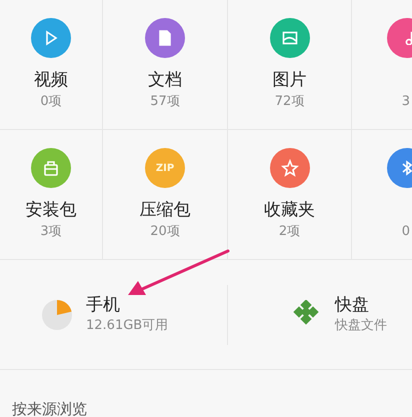 The width and height of the screenshot is (412, 417). What do you see at coordinates (289, 232) in the screenshot?
I see `item-count: 2项` at bounding box center [289, 232].